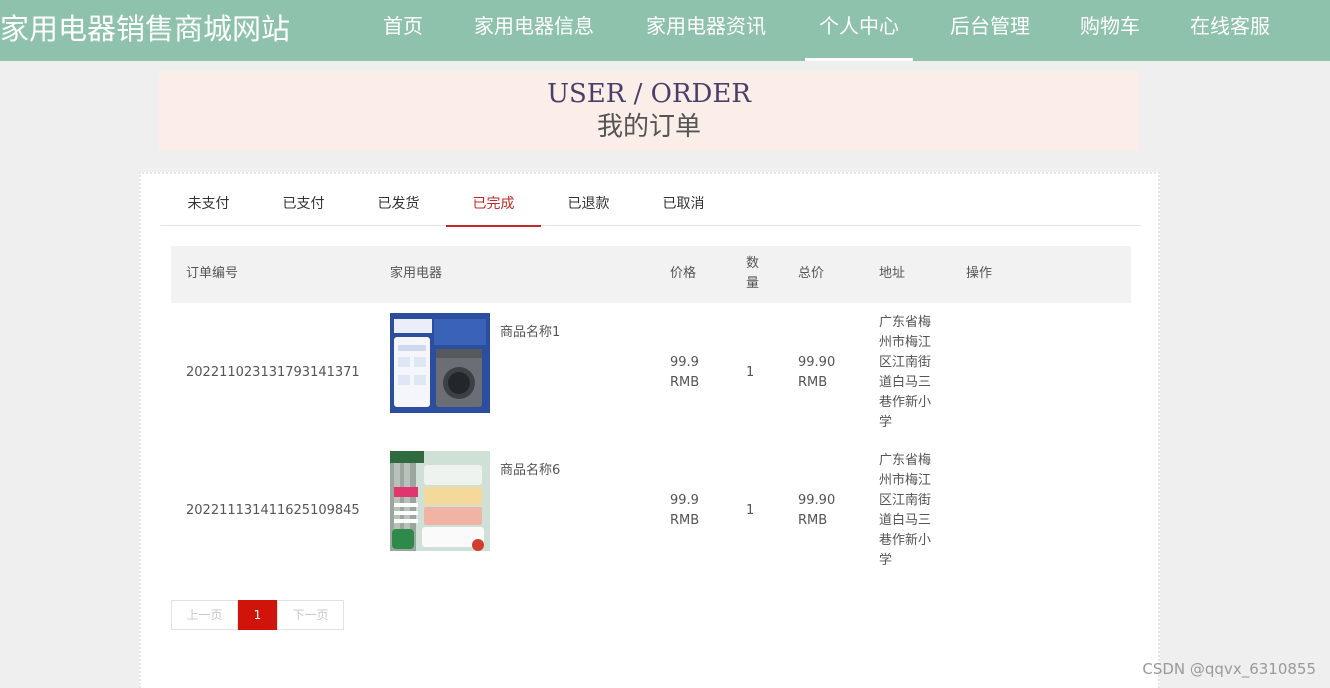  Describe the element at coordinates (440, 363) in the screenshot. I see `washing-machine-image` at that location.